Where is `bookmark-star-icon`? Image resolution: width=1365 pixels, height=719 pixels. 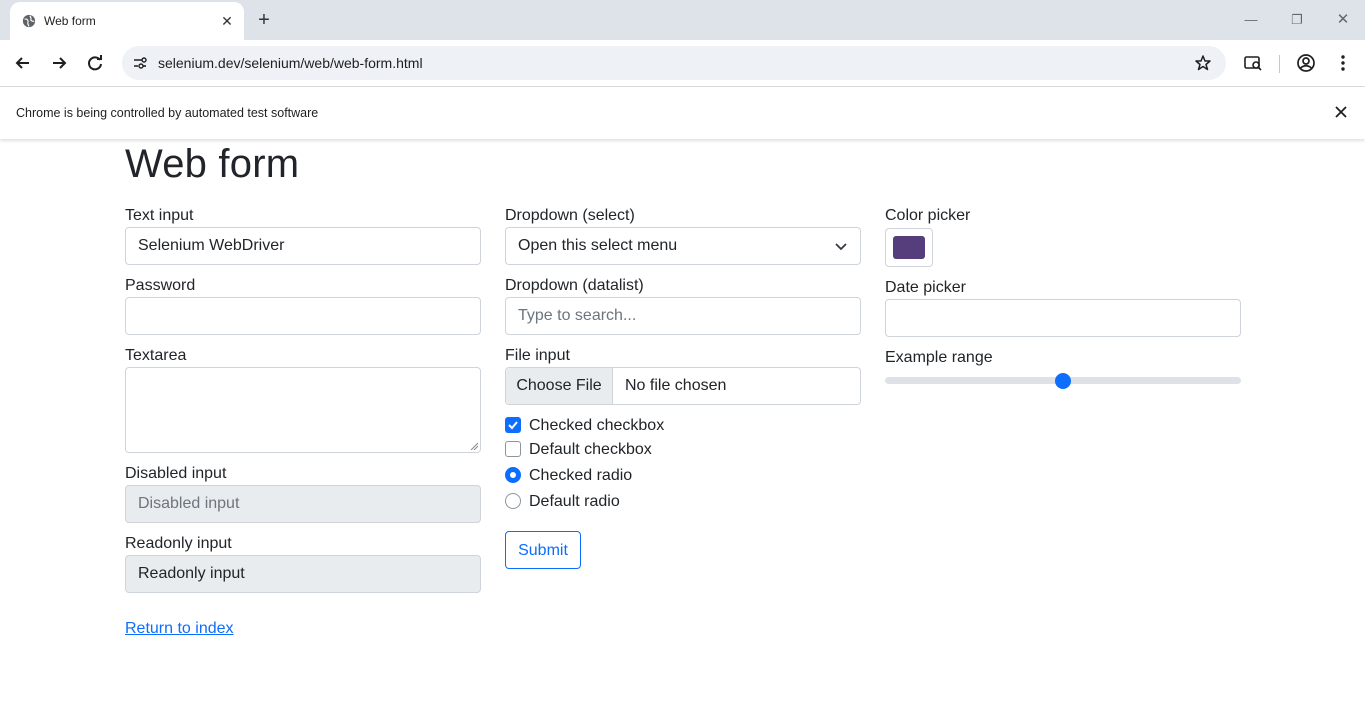 bookmark-star-icon is located at coordinates (1203, 63).